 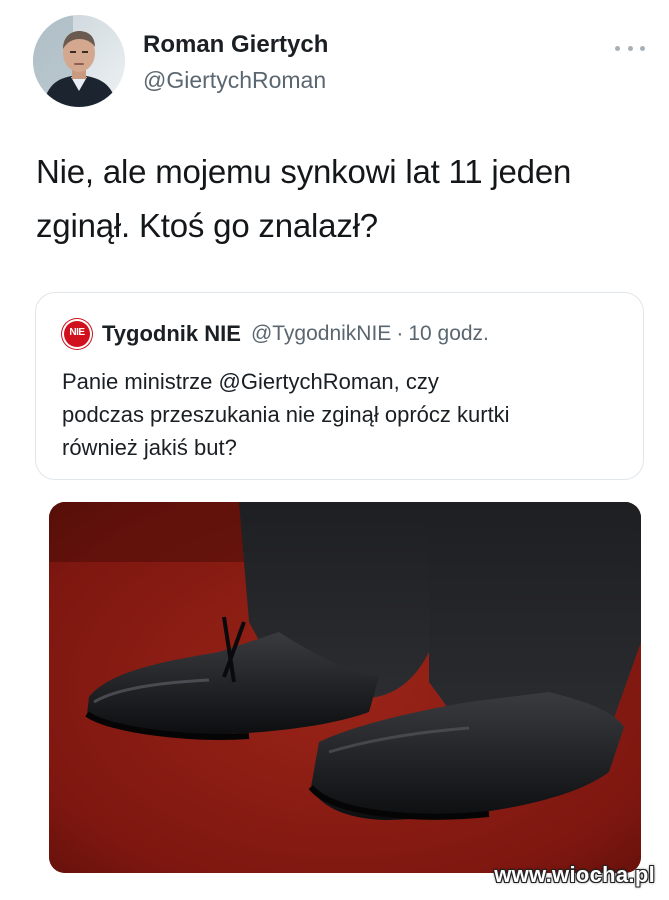 I want to click on quoted-tweet-header: NIE Tygodnik NIE @TygodnikNIE · 10 godz., so click(x=275, y=334).